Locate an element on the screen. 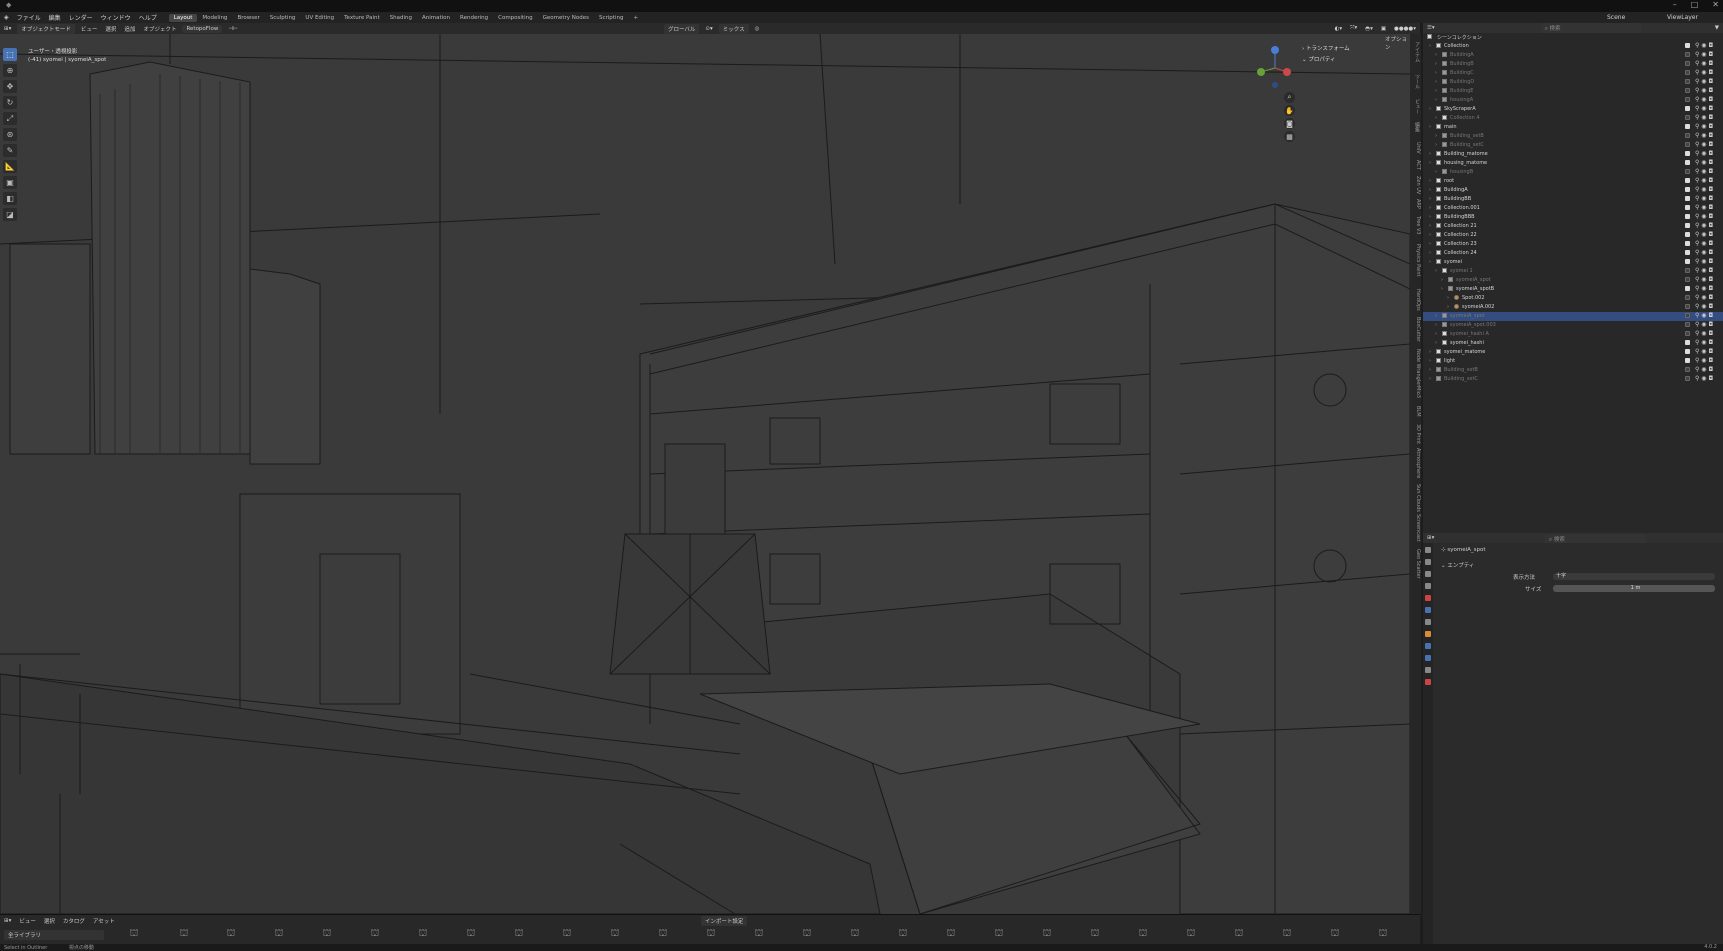  outliner-row: › housingA ⚲ ◉ ◘ is located at coordinates (1573, 100).